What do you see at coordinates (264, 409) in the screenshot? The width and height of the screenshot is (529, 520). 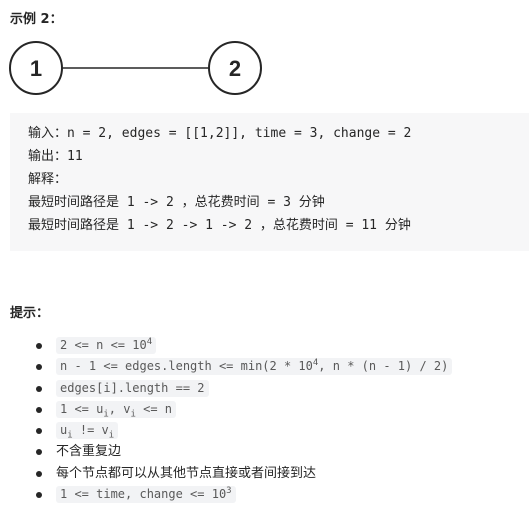 I see `hint-item: 1 <= ui, vi <= n` at bounding box center [264, 409].